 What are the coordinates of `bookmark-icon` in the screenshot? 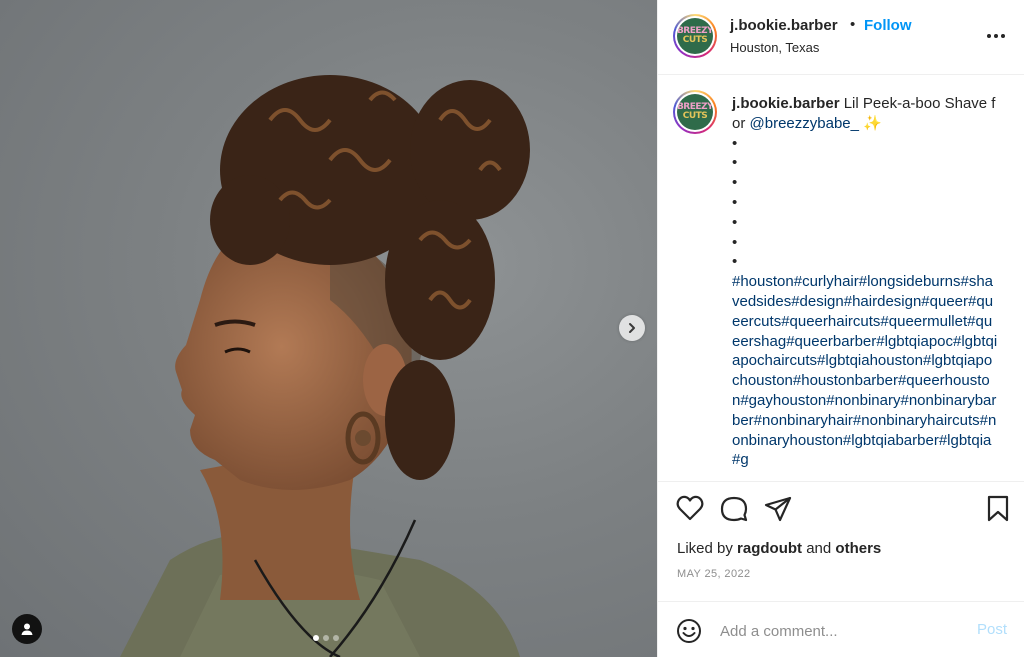 It's located at (998, 508).